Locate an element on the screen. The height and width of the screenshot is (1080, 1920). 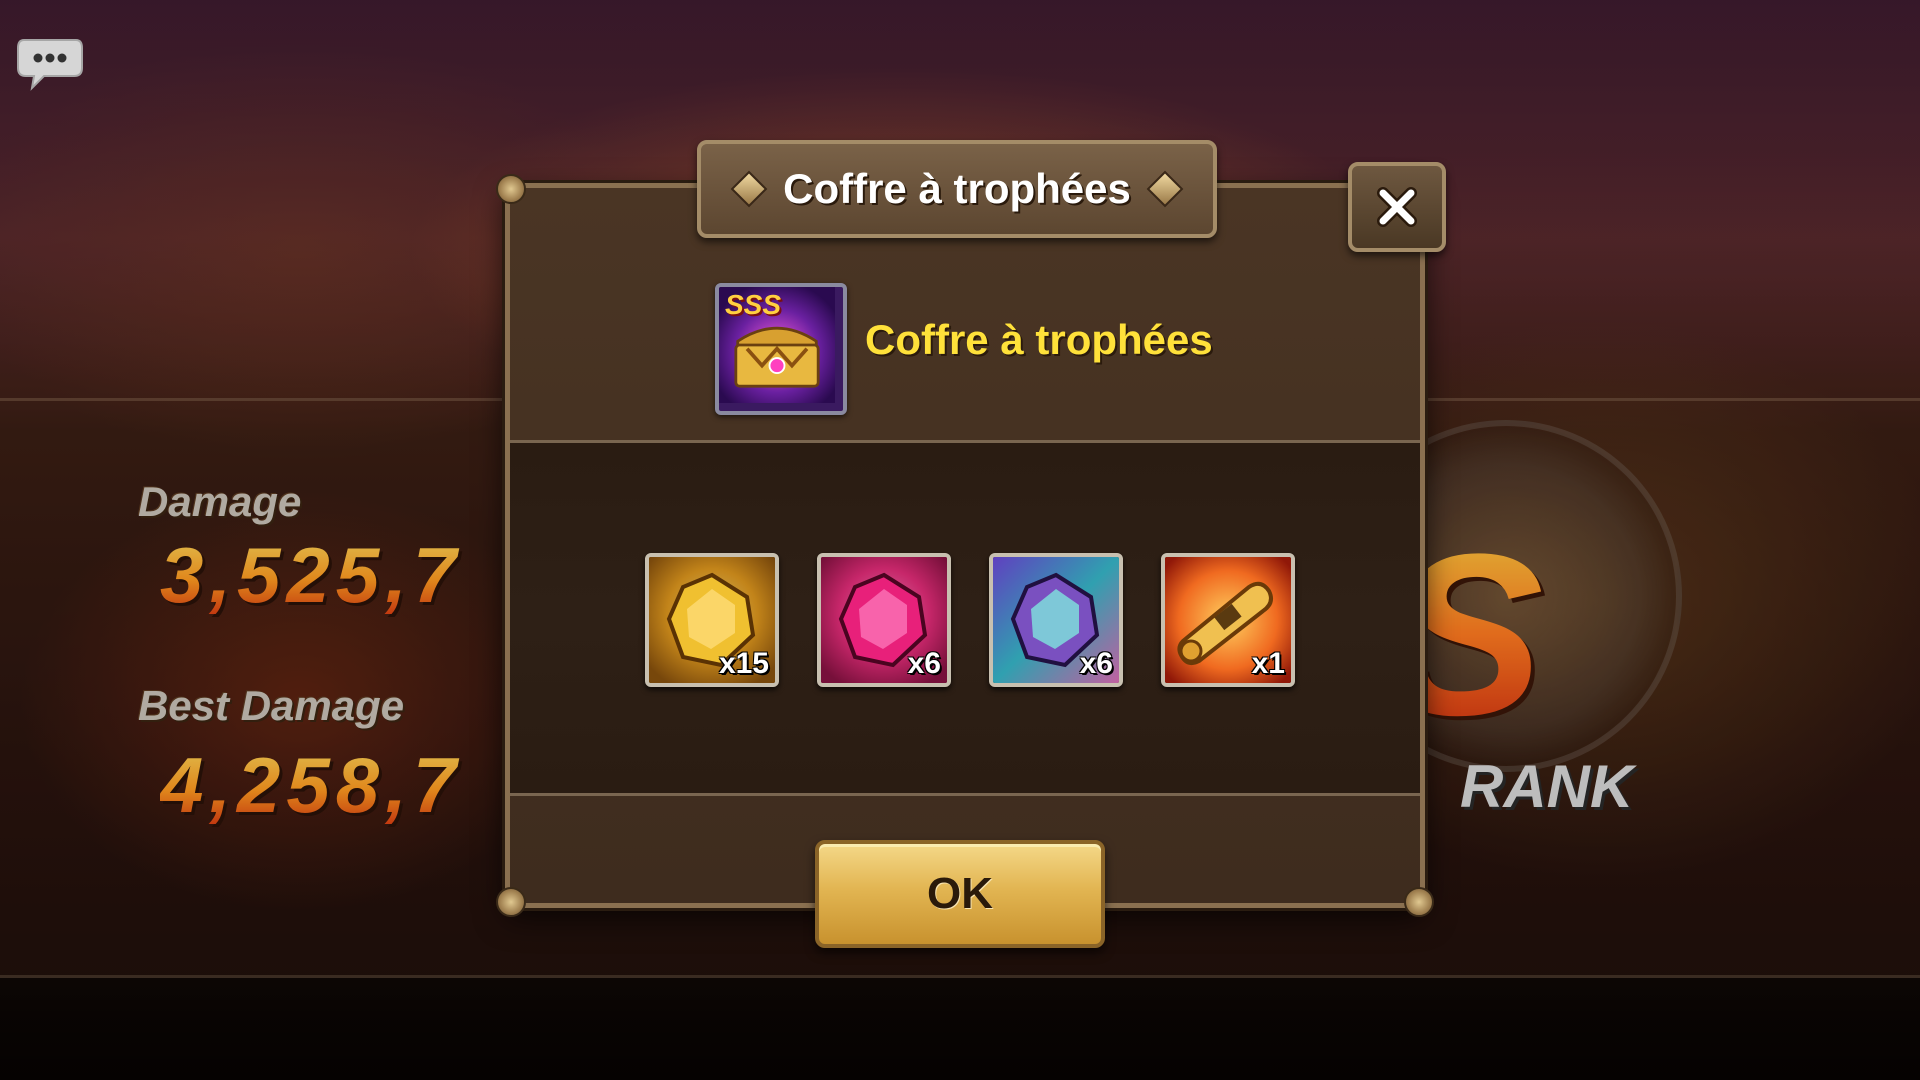
corner-ornament-bottom-right is located at coordinates (1419, 902).